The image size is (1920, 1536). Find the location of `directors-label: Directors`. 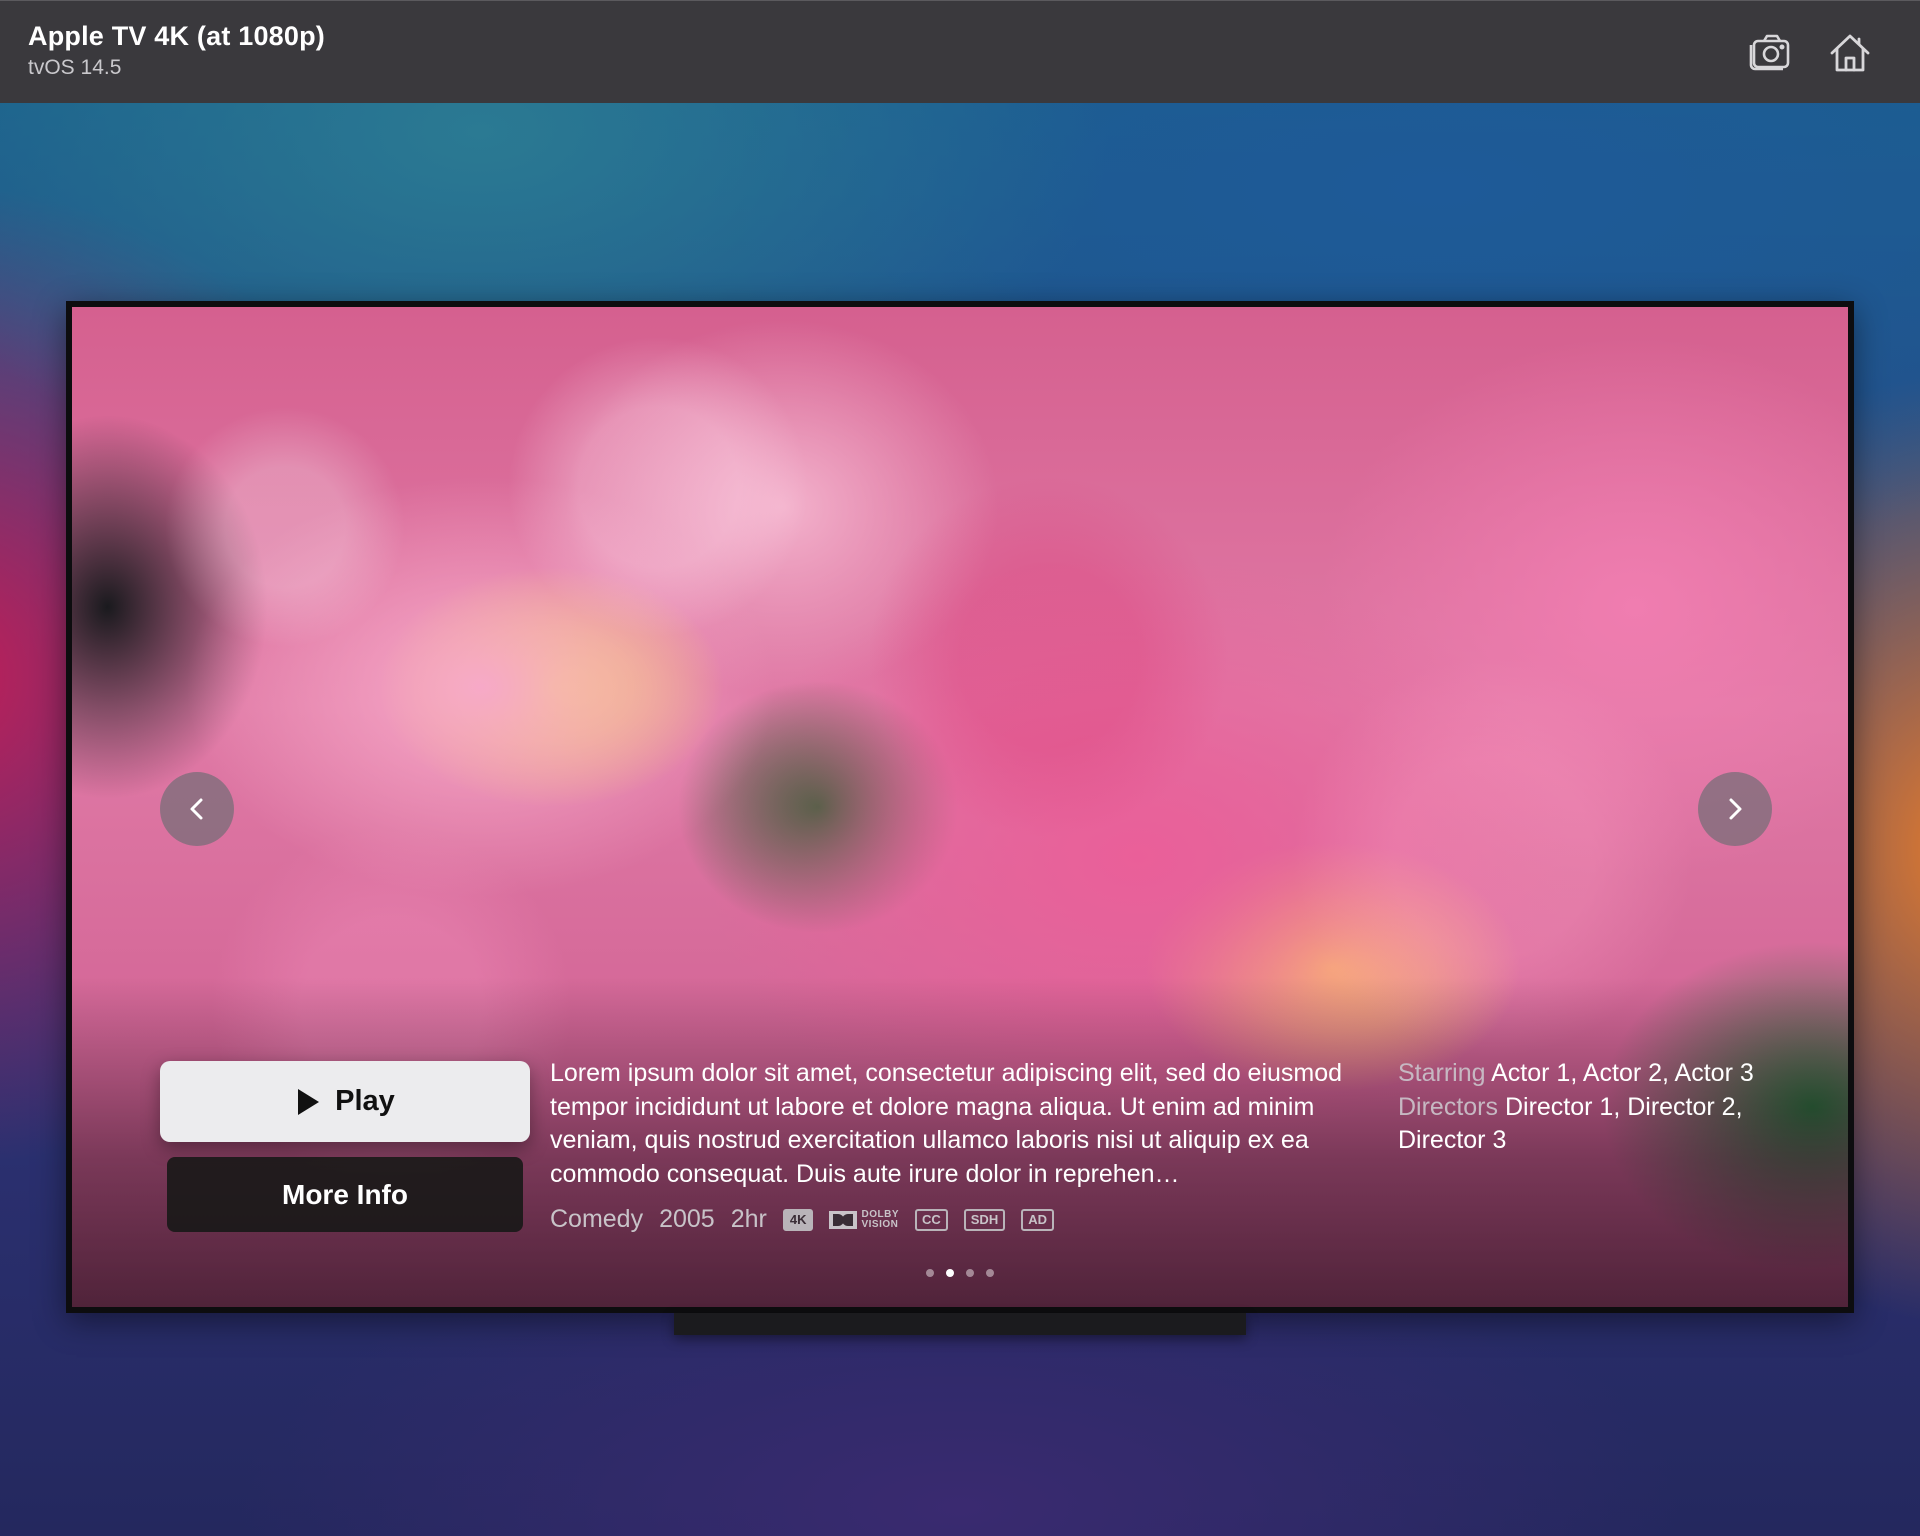

directors-label: Directors is located at coordinates (1448, 1106).